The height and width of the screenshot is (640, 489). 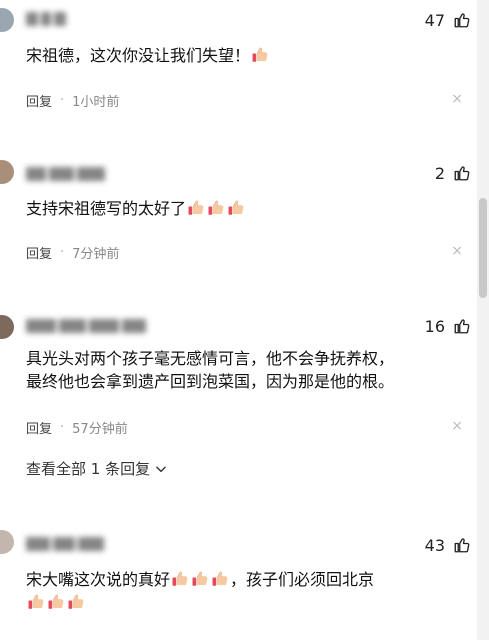 What do you see at coordinates (434, 20) in the screenshot?
I see `like-count: 47` at bounding box center [434, 20].